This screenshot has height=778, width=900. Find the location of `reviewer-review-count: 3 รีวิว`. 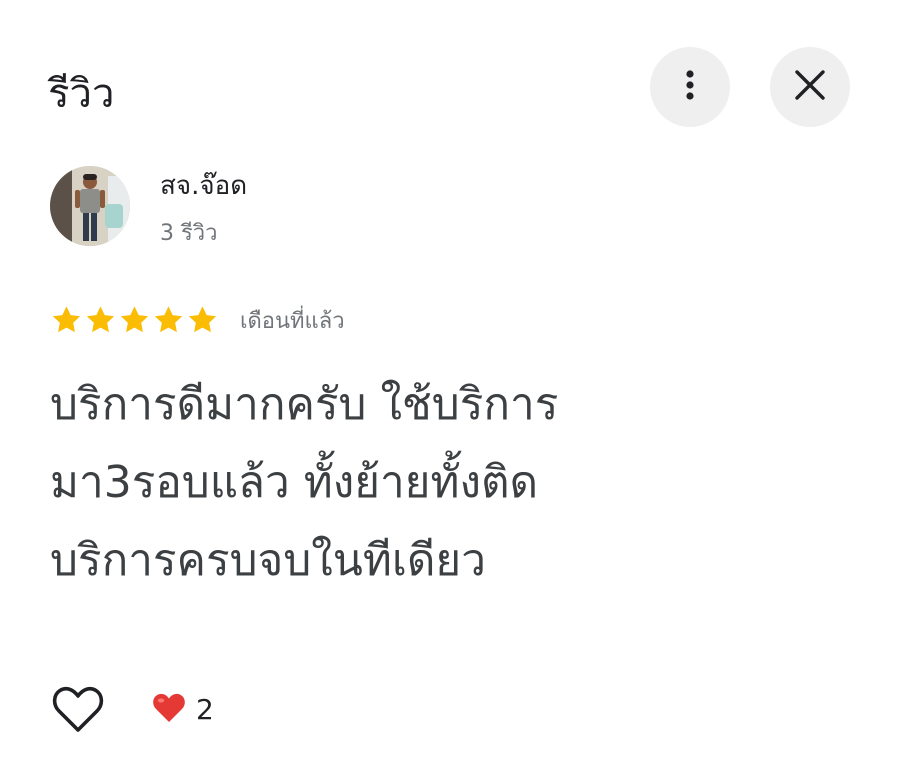

reviewer-review-count: 3 รีวิว is located at coordinates (189, 233).